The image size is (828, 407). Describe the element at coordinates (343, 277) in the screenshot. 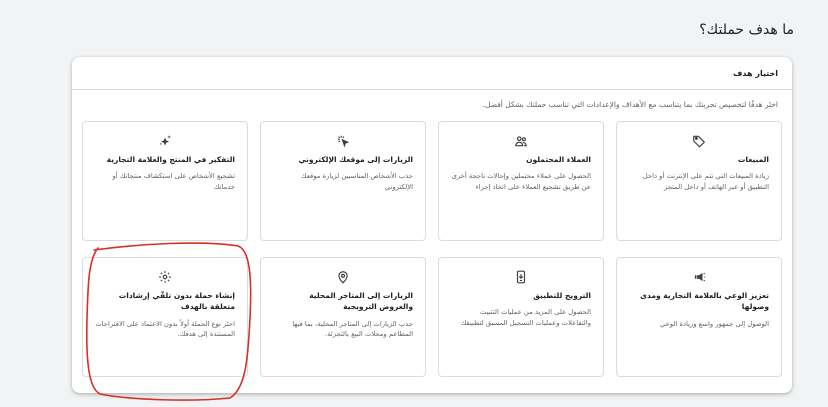

I see `location-pin-icon` at that location.